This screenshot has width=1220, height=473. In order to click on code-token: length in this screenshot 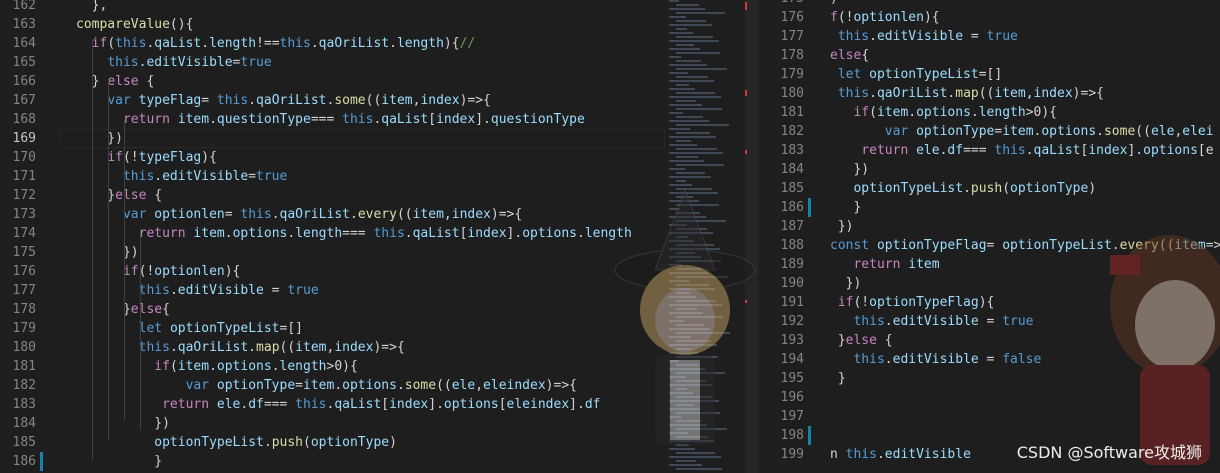, I will do `click(303, 366)`.